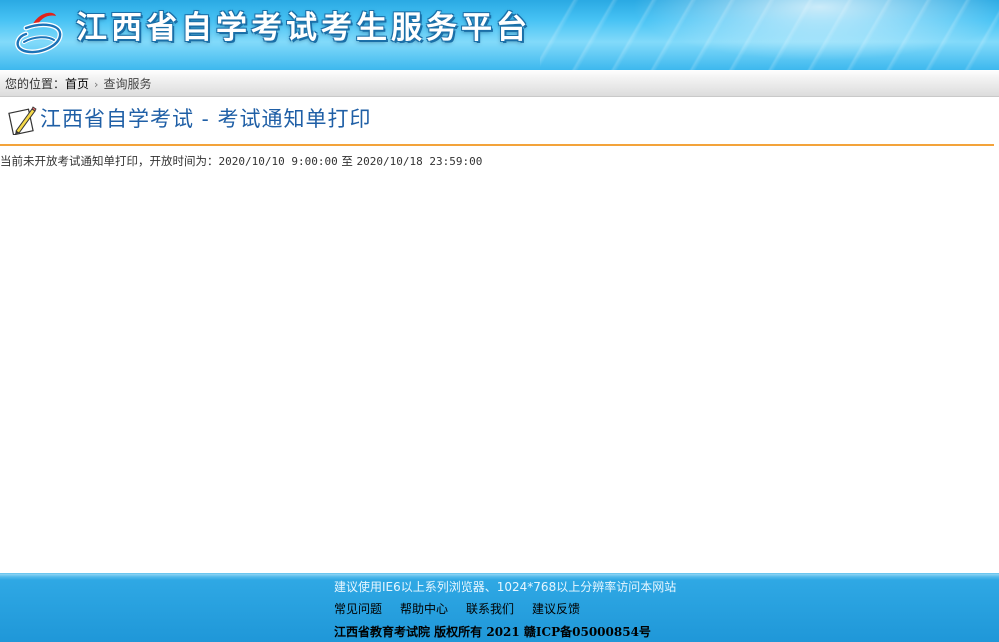 The image size is (999, 642). Describe the element at coordinates (303, 28) in the screenshot. I see `site-title: 江西省自学考试考生服务平台` at that location.